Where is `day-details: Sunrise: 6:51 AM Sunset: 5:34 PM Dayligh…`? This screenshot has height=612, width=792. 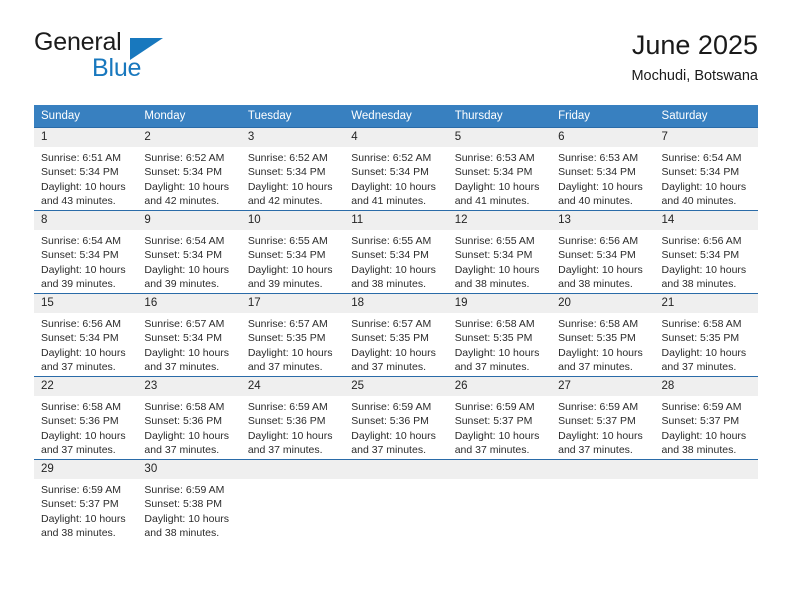
day-details: Sunrise: 6:51 AM Sunset: 5:34 PM Dayligh… is located at coordinates (85, 178).